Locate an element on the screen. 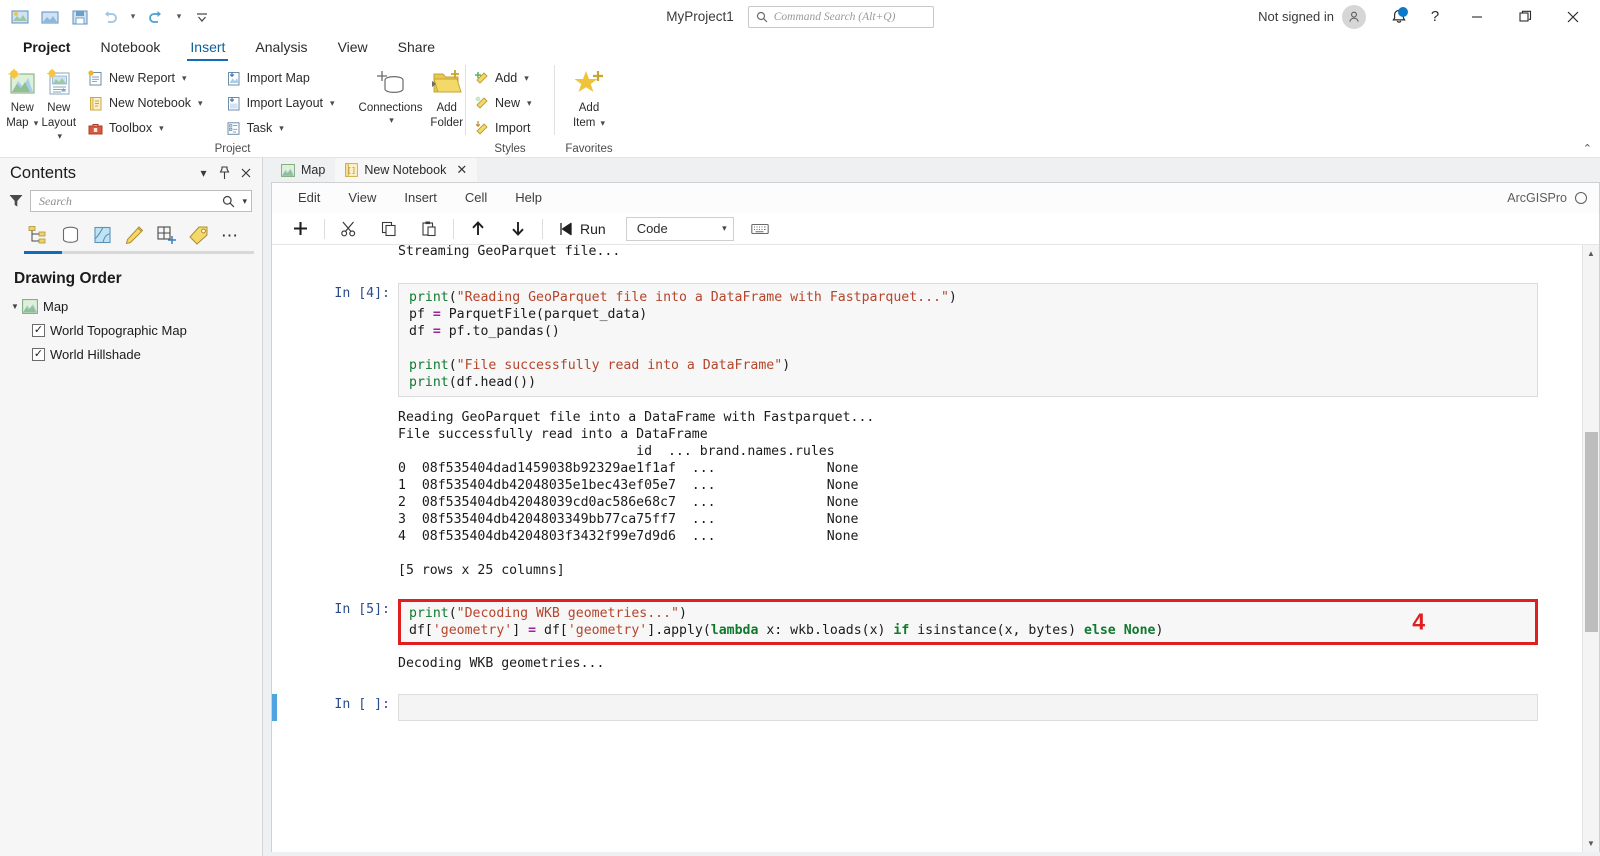 This screenshot has width=1600, height=856. command-palette-button is located at coordinates (760, 229).